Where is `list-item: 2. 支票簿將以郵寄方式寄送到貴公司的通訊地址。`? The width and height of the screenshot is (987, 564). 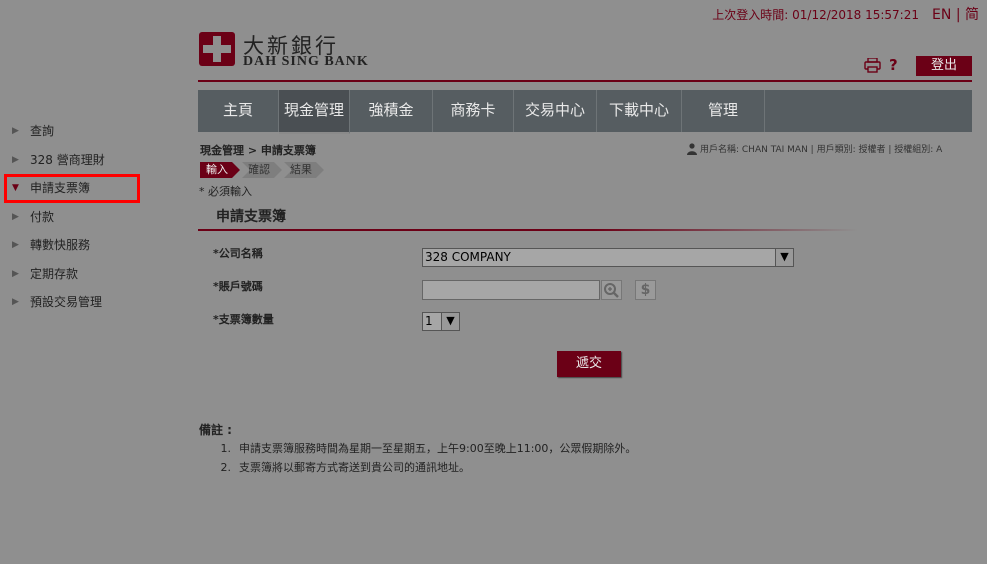
list-item: 2. 支票簿將以郵寄方式寄送到貴公司的通訊地址。 is located at coordinates (417, 467).